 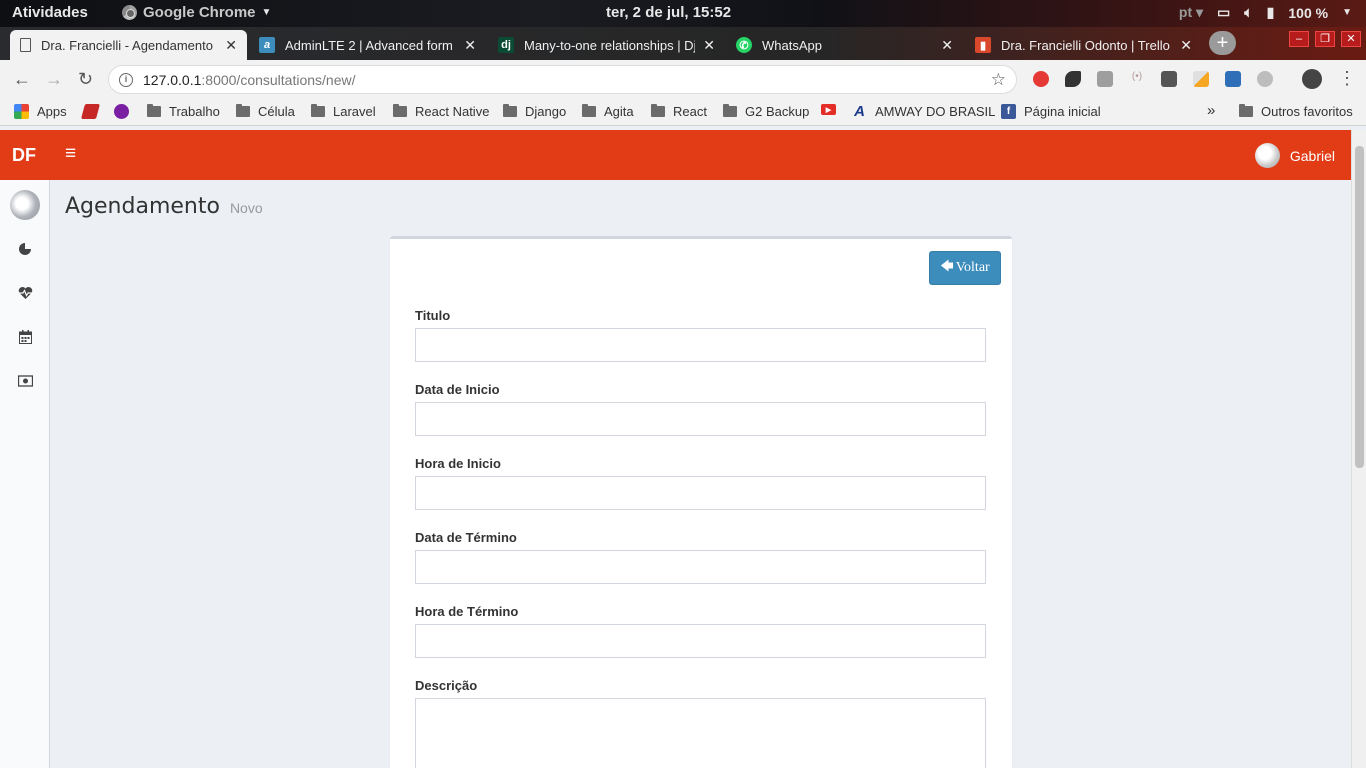 I want to click on user-menu: Gabriel, so click(x=1294, y=155).